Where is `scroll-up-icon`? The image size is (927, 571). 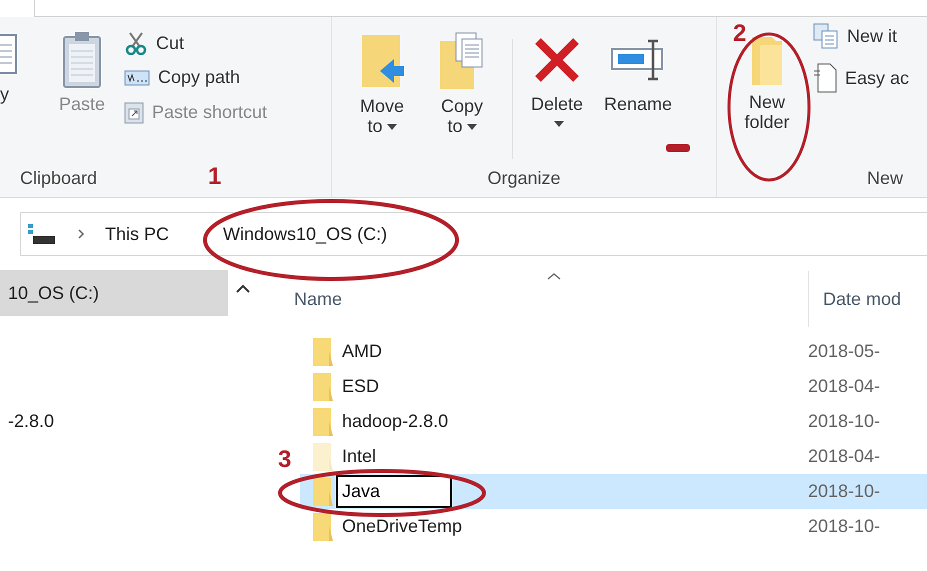
scroll-up-icon is located at coordinates (243, 289).